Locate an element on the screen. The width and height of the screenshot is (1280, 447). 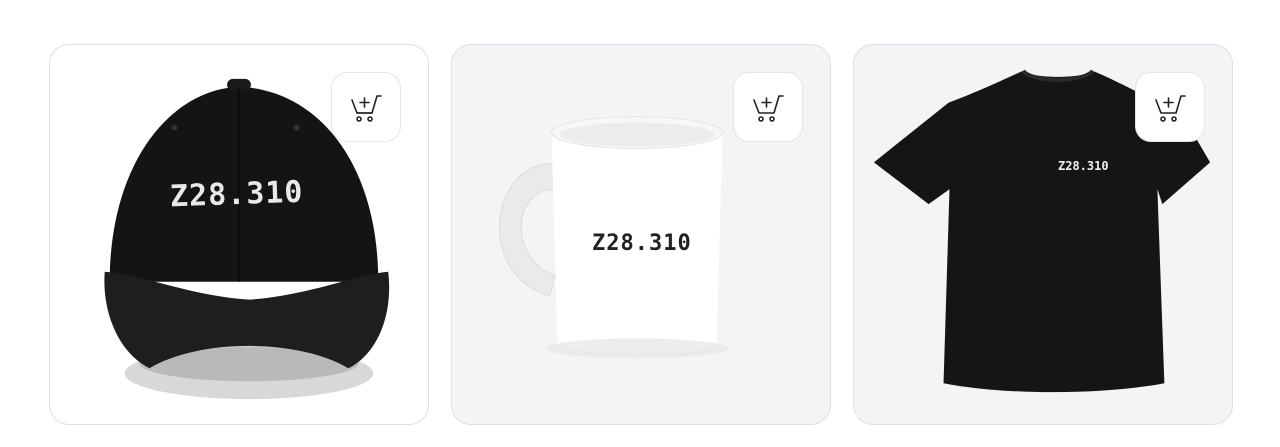
t-shirt-print-text: Z28.310 is located at coordinates (1083, 166).